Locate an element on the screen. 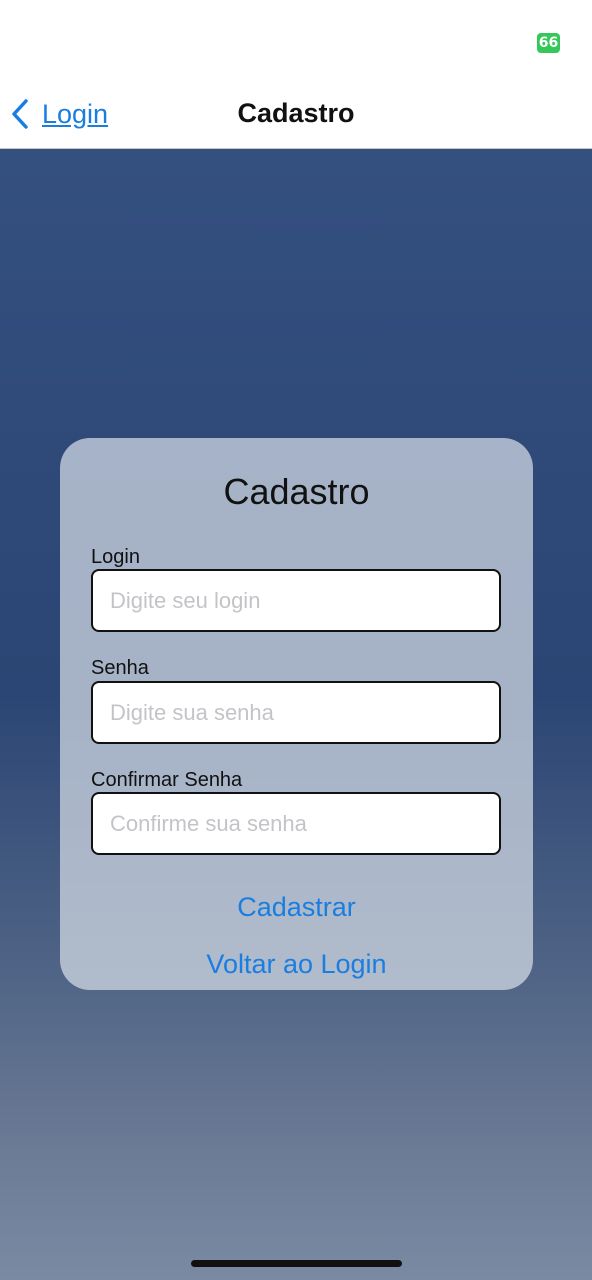  login-input is located at coordinates (296, 600).